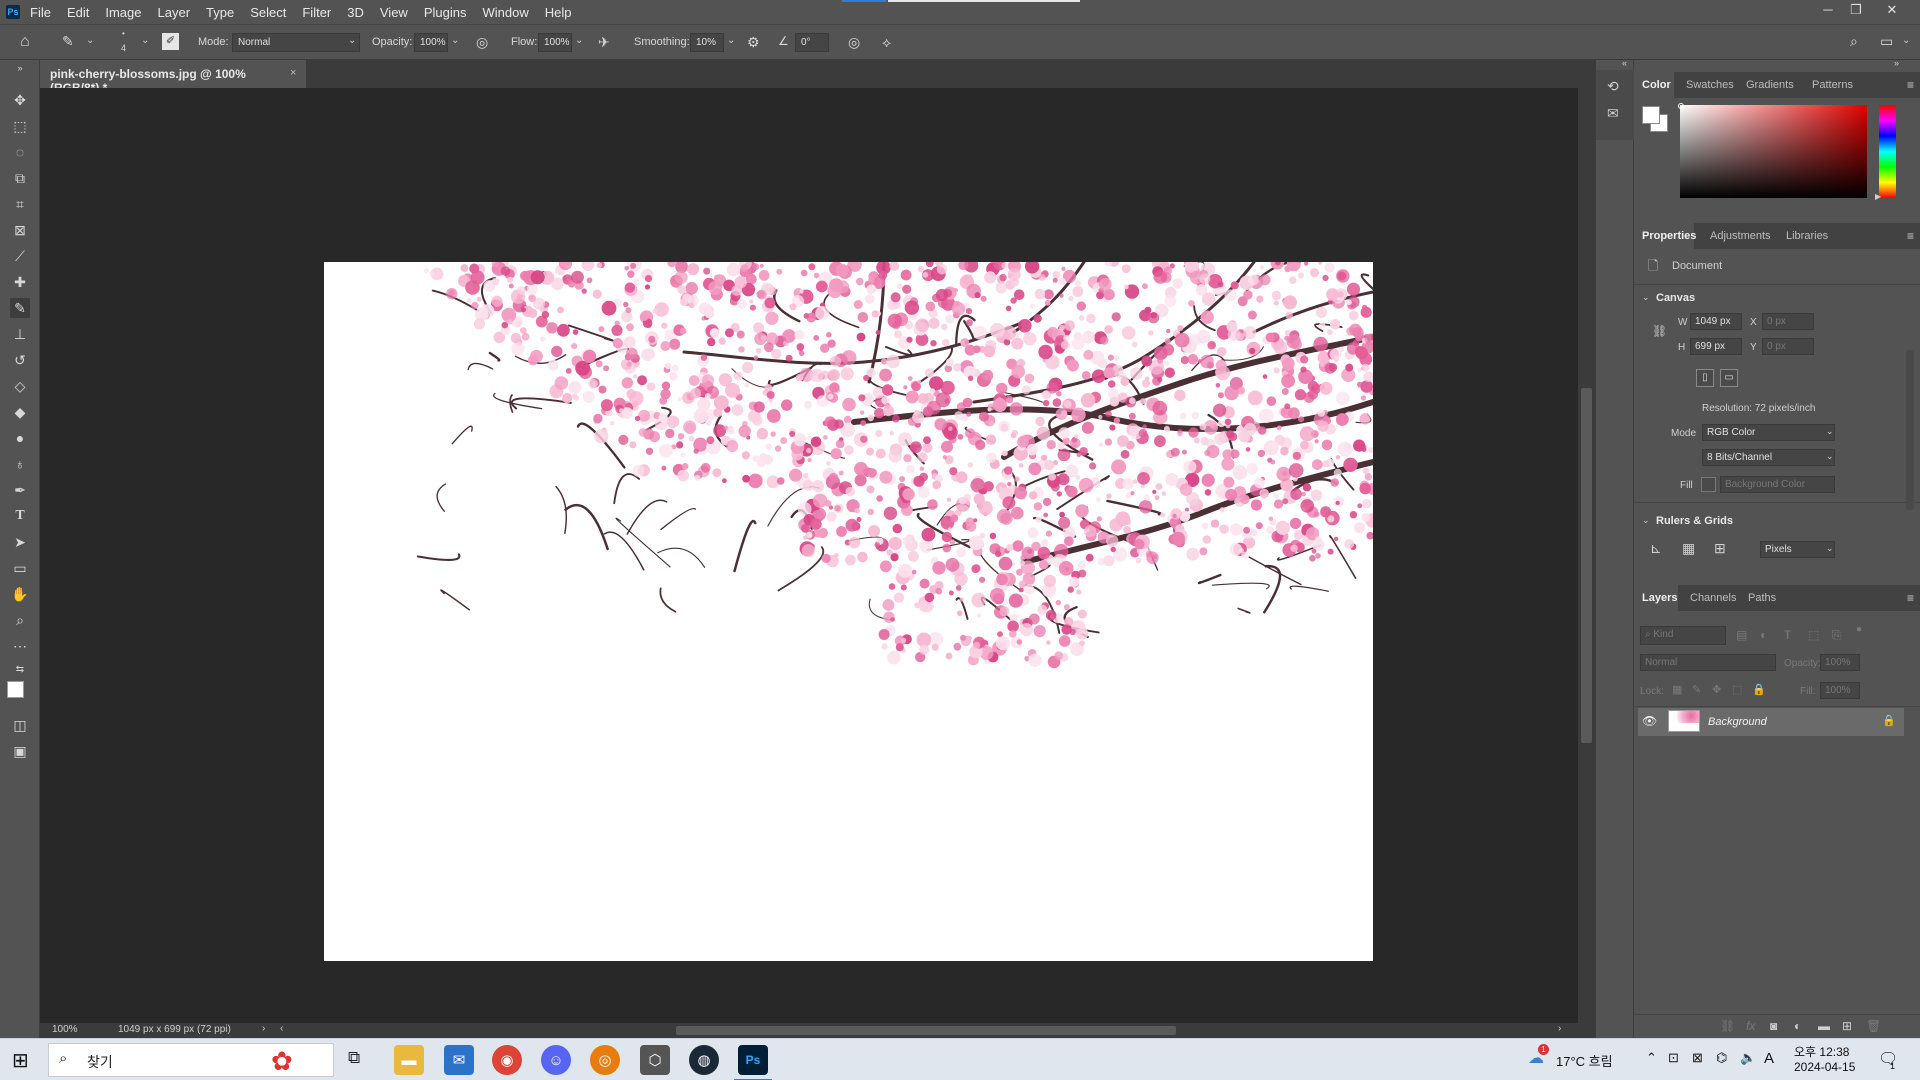  What do you see at coordinates (1720, 548) in the screenshot?
I see `guides-icon: ⊞` at bounding box center [1720, 548].